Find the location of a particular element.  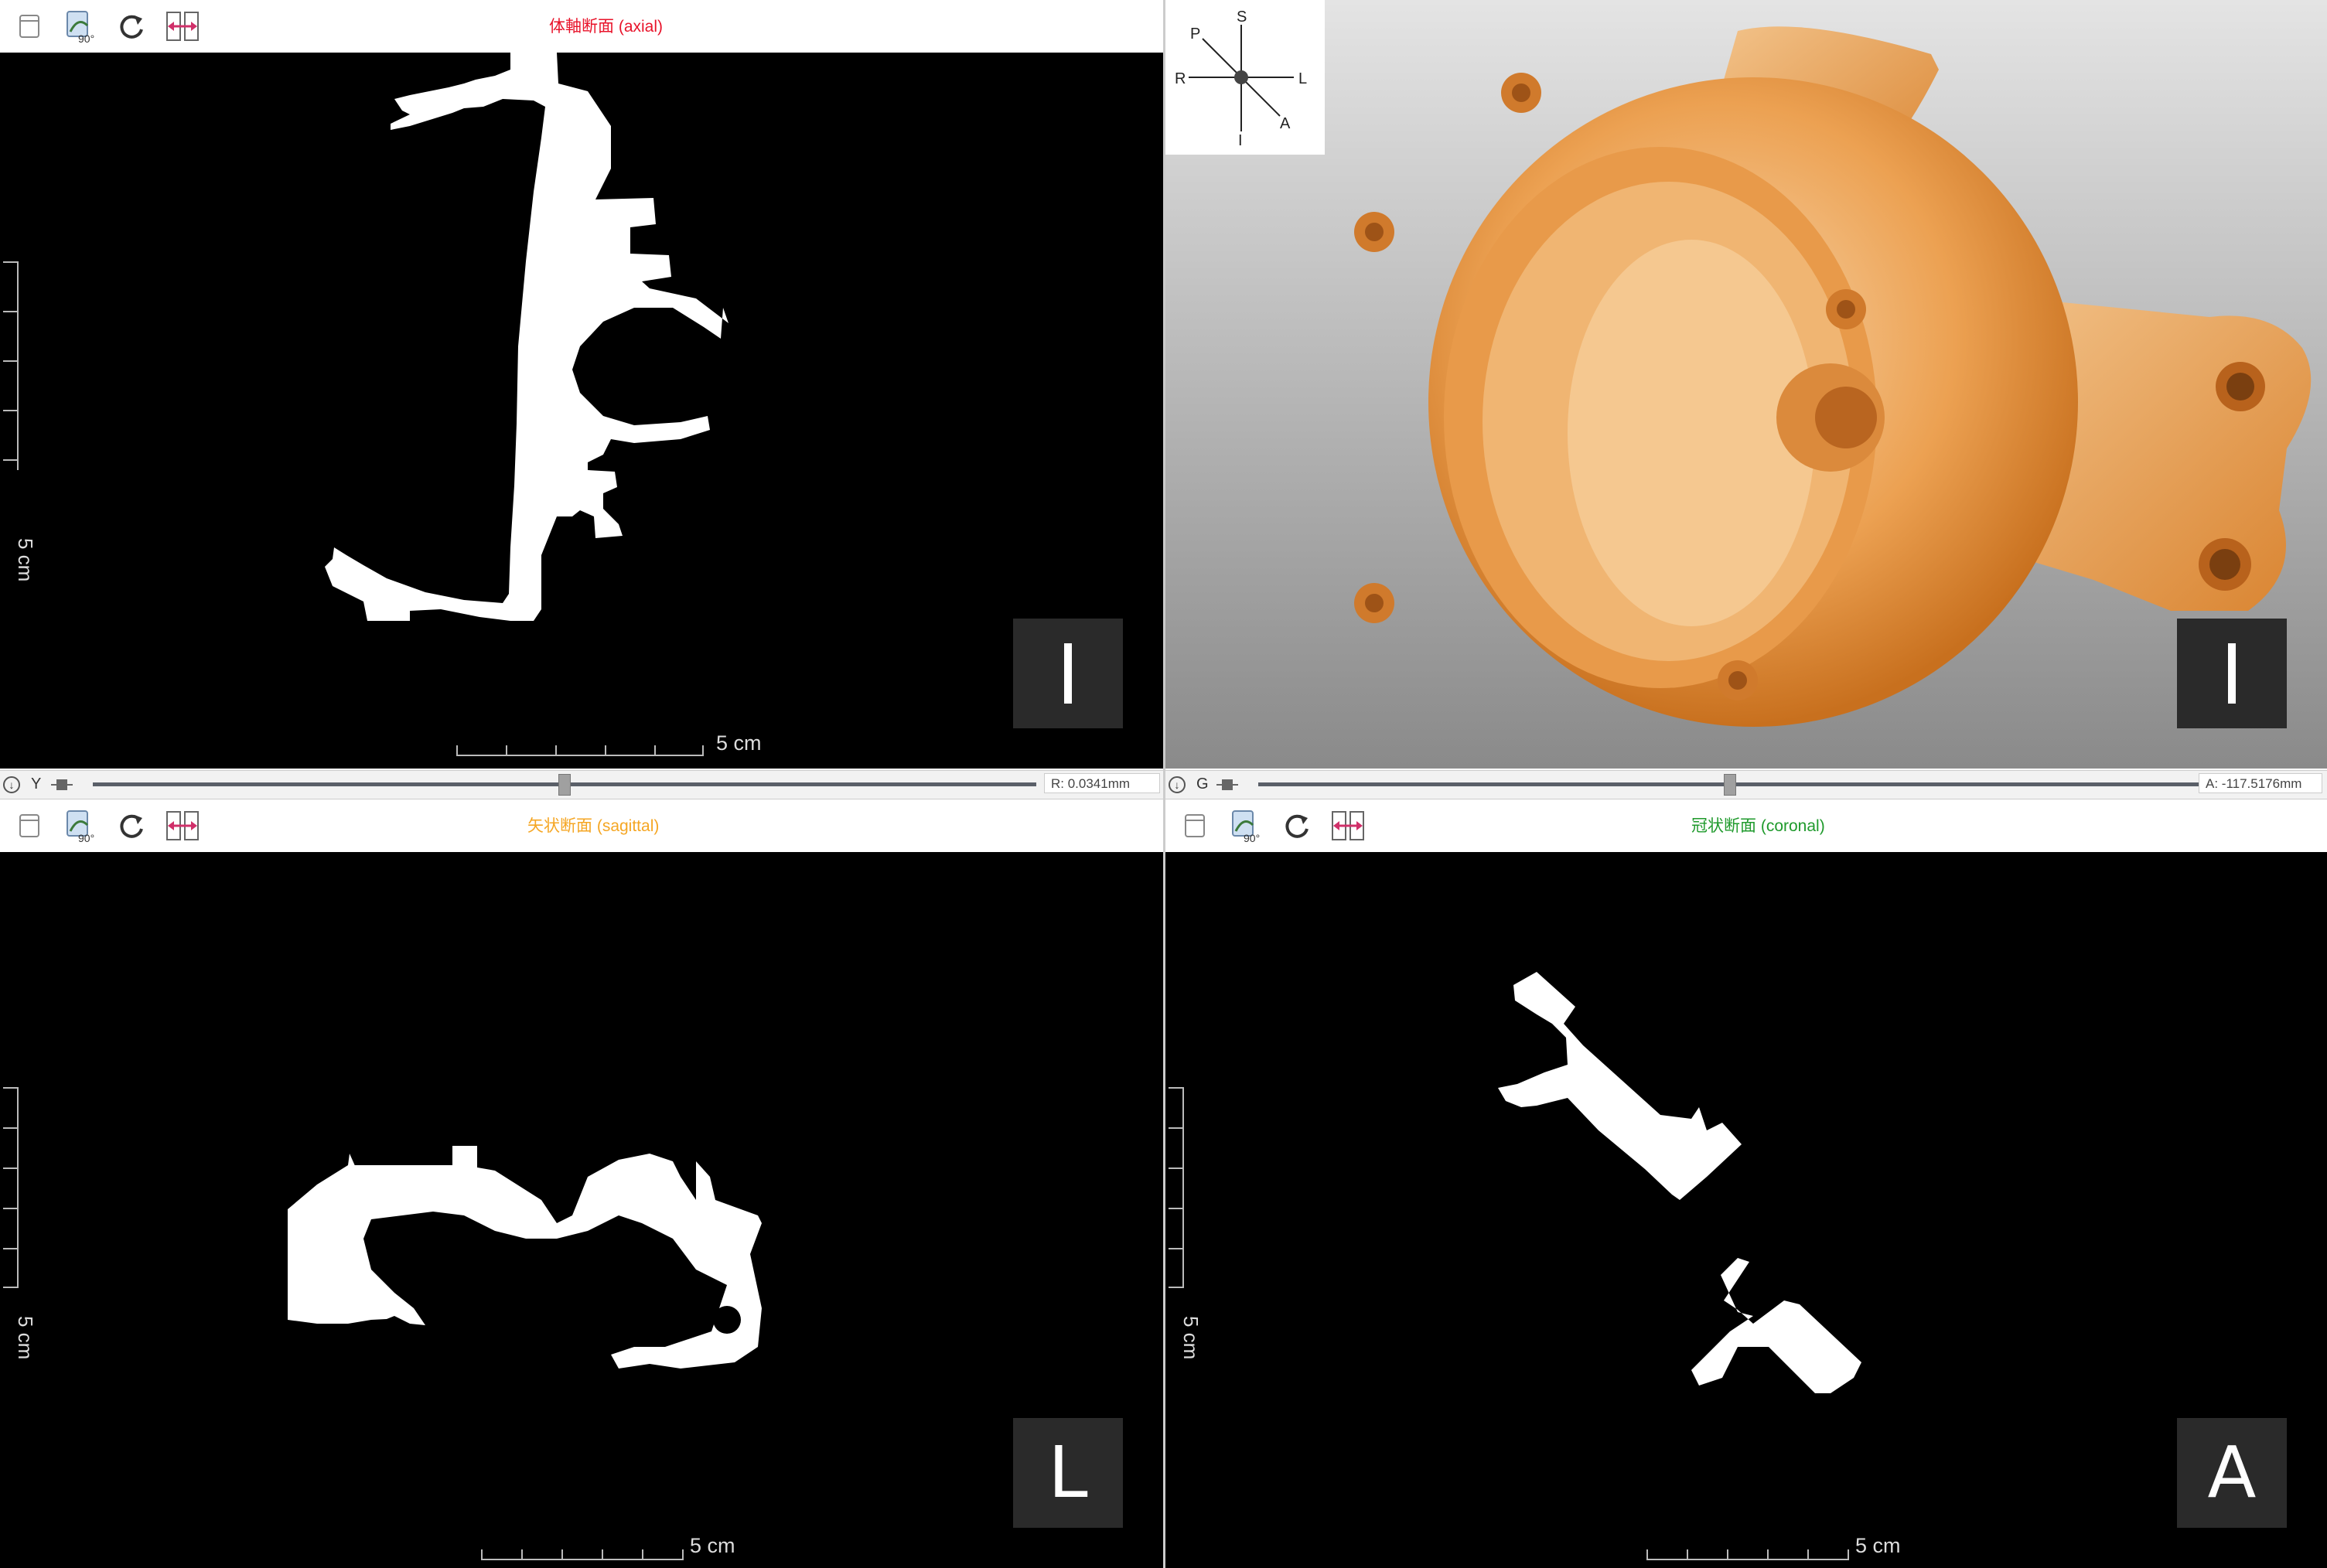

orientation-marker: L is located at coordinates (1068, 1473).